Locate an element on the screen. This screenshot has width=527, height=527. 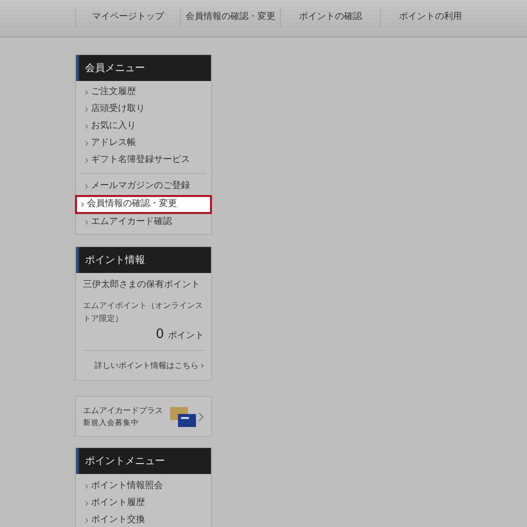
menu-item: エムアイカード確認 is located at coordinates (143, 222).